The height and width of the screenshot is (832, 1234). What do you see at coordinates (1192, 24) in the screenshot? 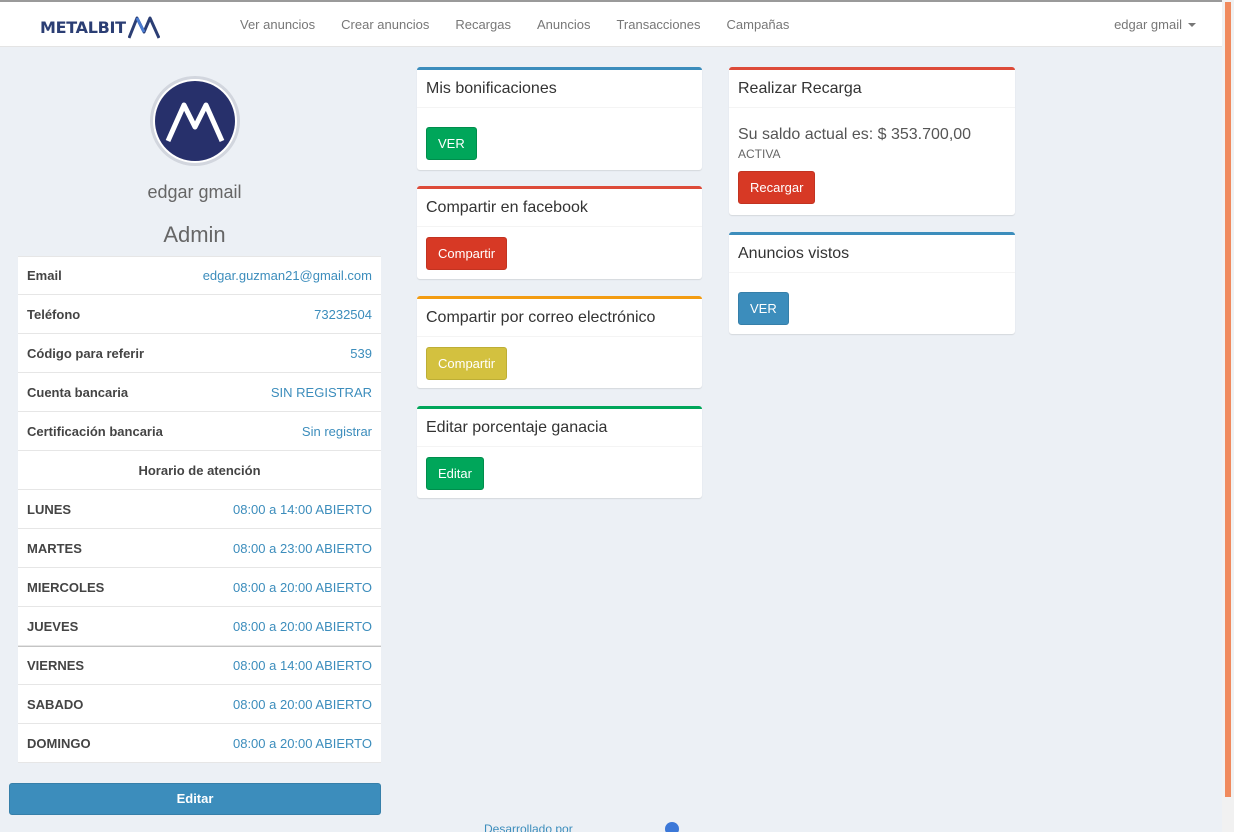
I see `caret-down-icon` at bounding box center [1192, 24].